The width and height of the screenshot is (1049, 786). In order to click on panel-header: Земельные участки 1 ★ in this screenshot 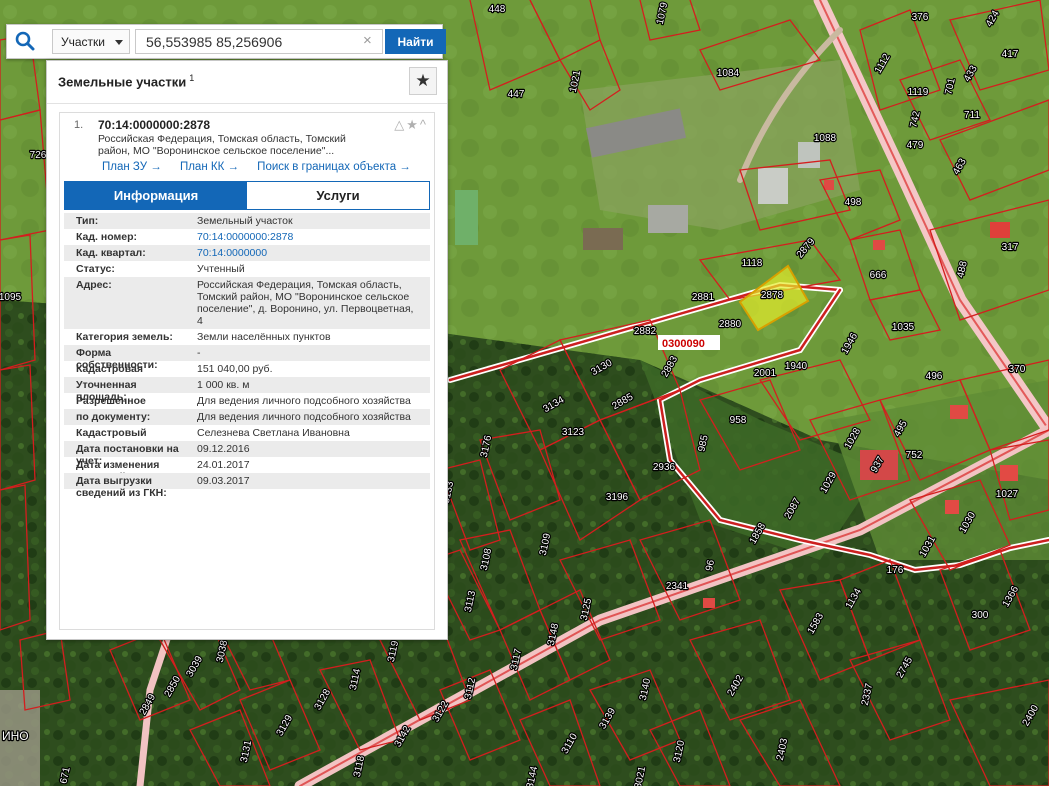, I will do `click(247, 82)`.